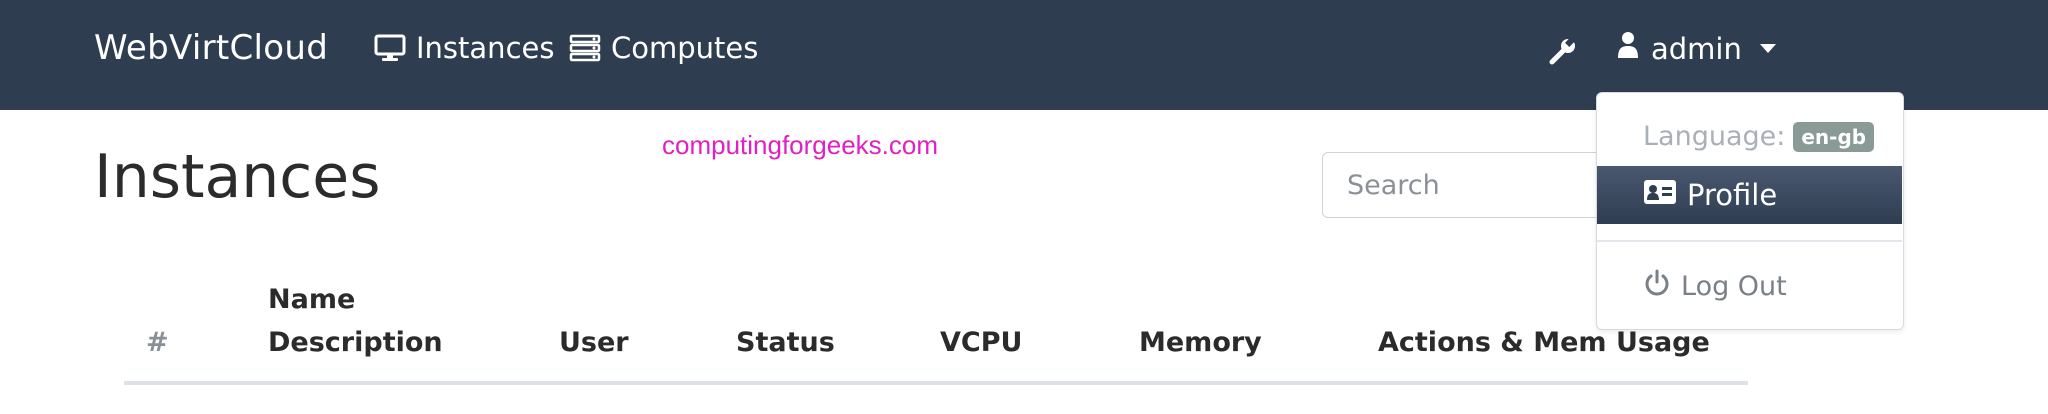  I want to click on language-item: Language: en-gb, so click(1759, 136).